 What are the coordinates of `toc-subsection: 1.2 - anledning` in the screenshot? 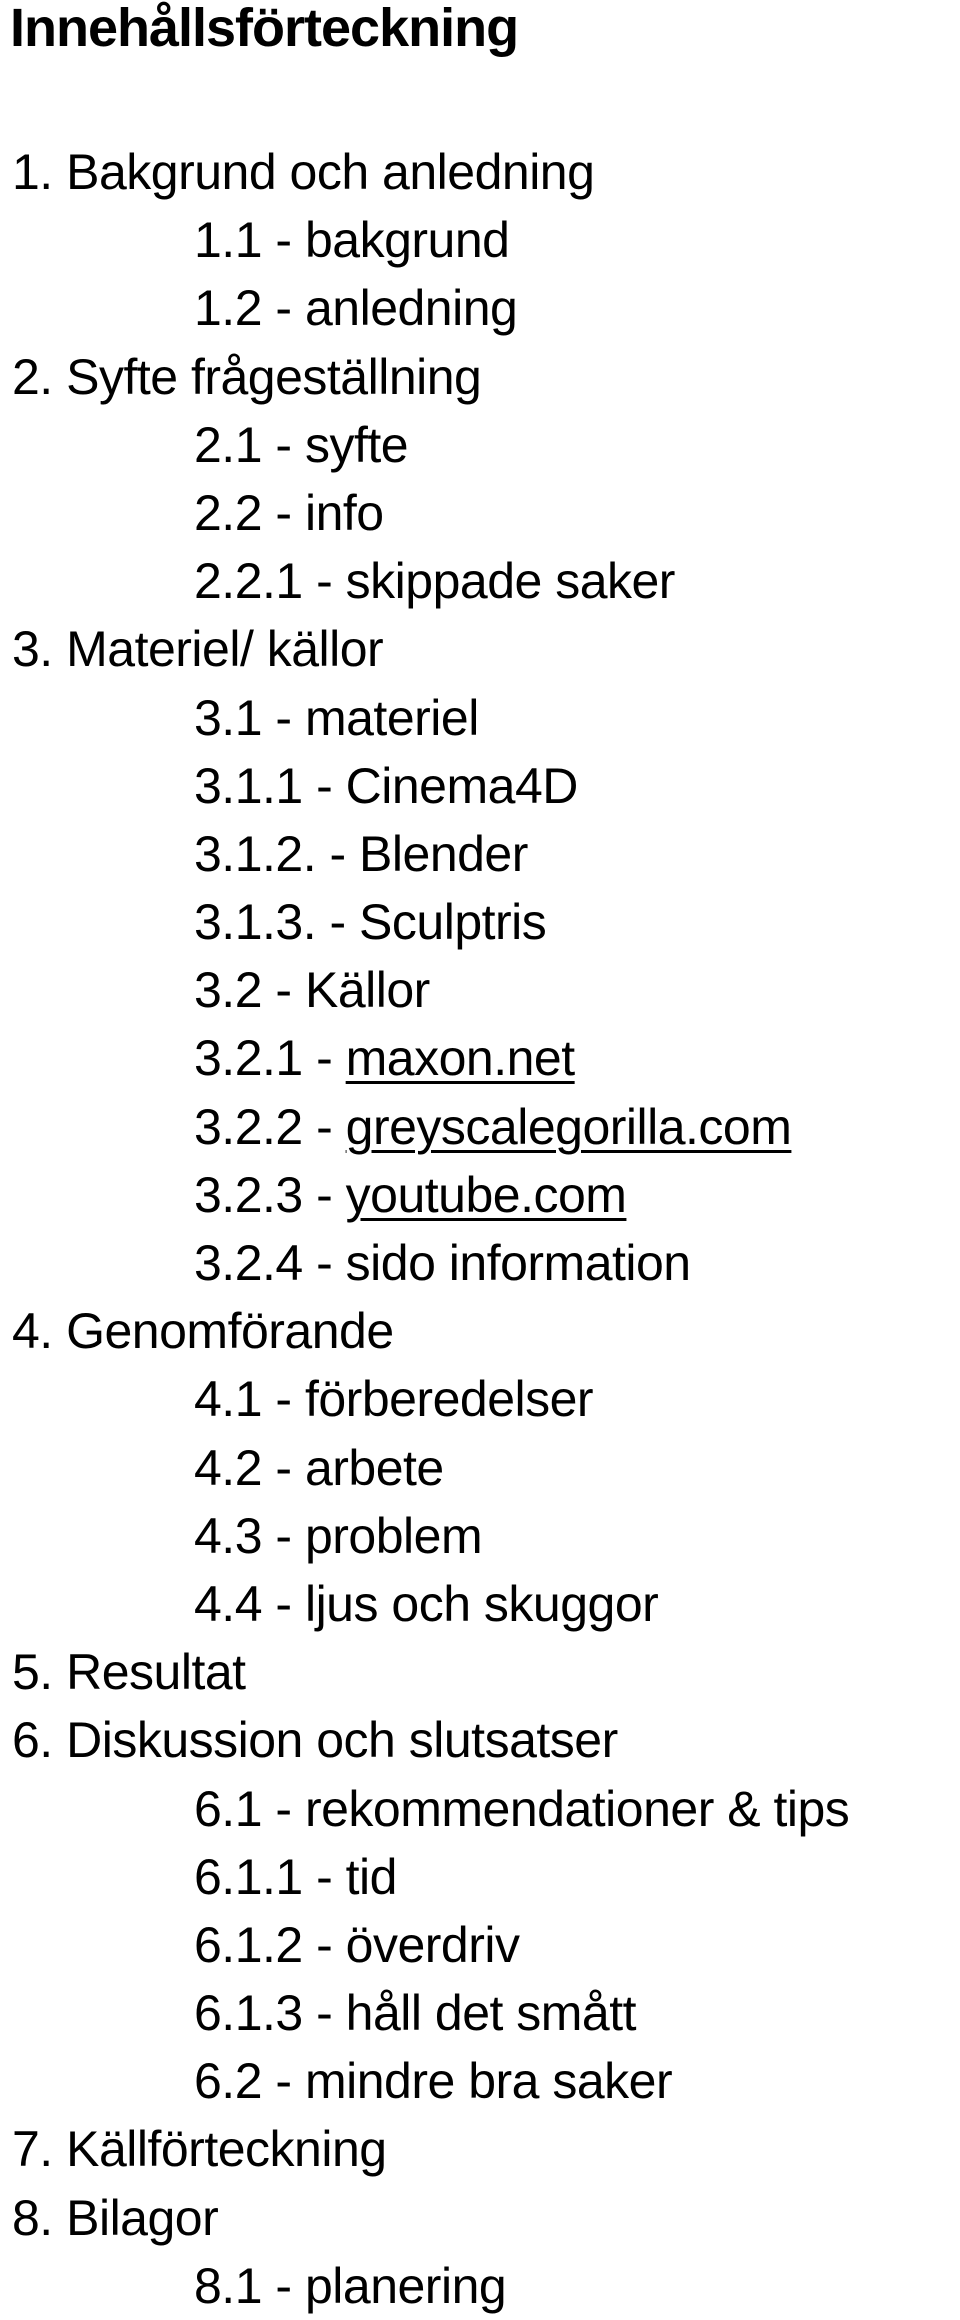 It's located at (424, 308).